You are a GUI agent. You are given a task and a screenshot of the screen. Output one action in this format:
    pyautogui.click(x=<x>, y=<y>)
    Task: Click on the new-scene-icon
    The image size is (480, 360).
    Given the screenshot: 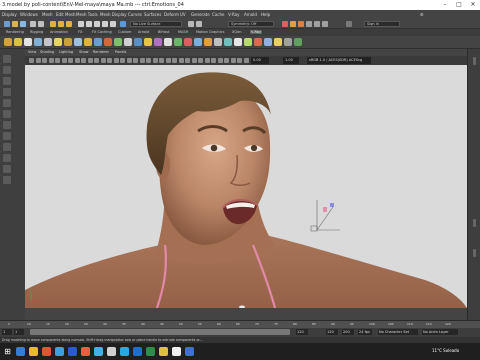 What is the action you would take?
    pyautogui.click(x=7, y=24)
    